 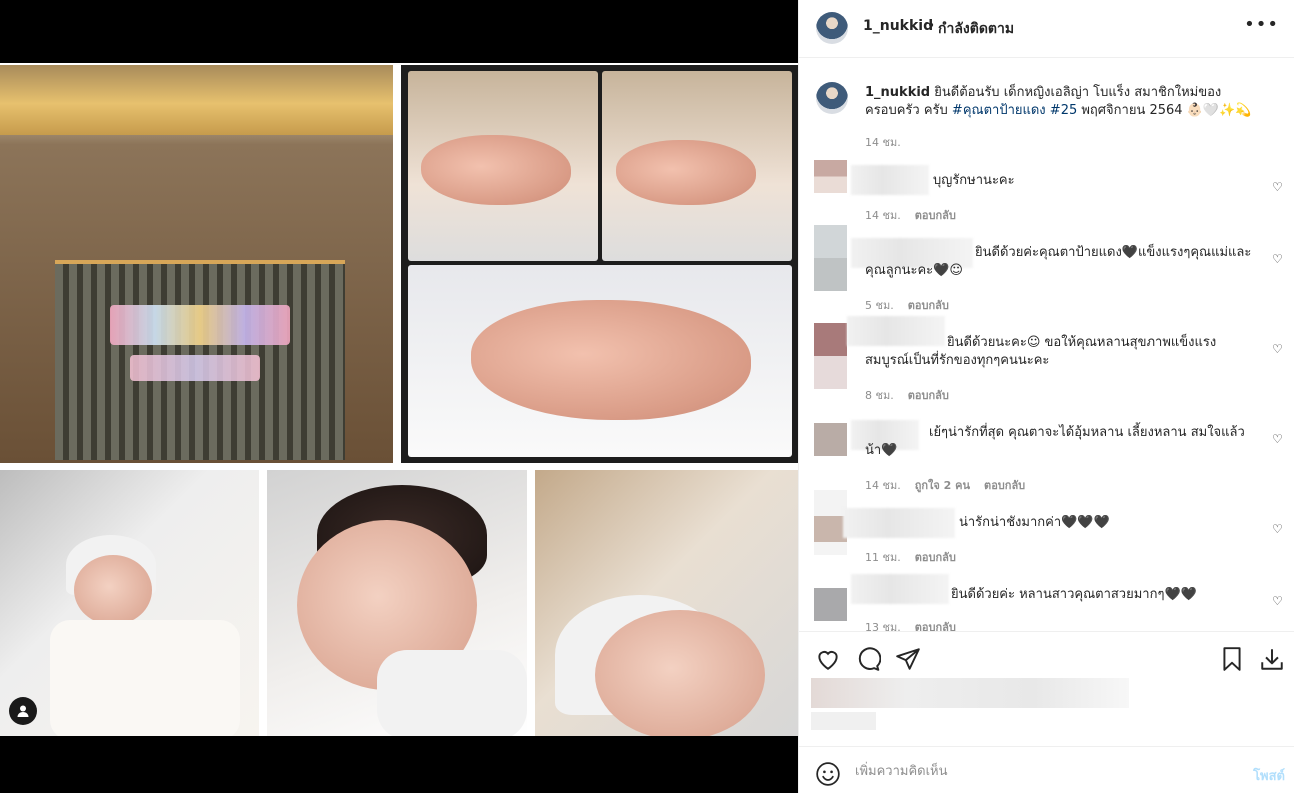 What do you see at coordinates (910, 557) in the screenshot?
I see `comment-meta: 11 ชม. ตอบกลับ` at bounding box center [910, 557].